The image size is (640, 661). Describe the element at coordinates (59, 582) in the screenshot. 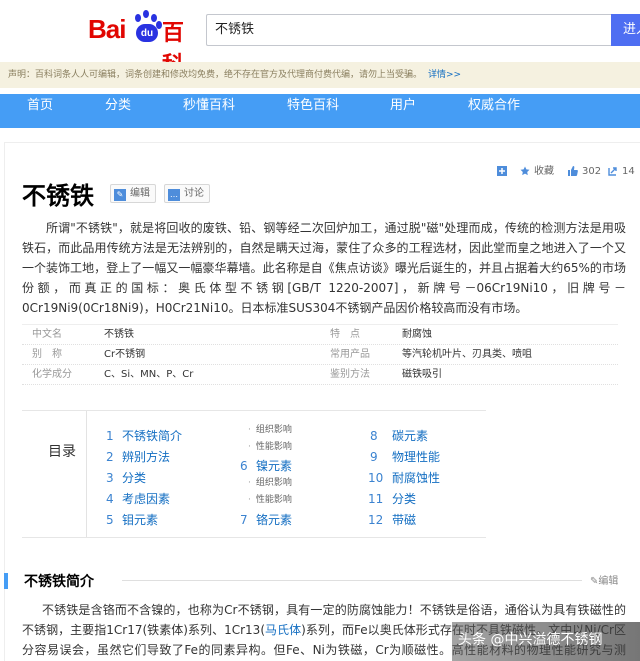

I see `section-title: 不锈铁简介` at that location.